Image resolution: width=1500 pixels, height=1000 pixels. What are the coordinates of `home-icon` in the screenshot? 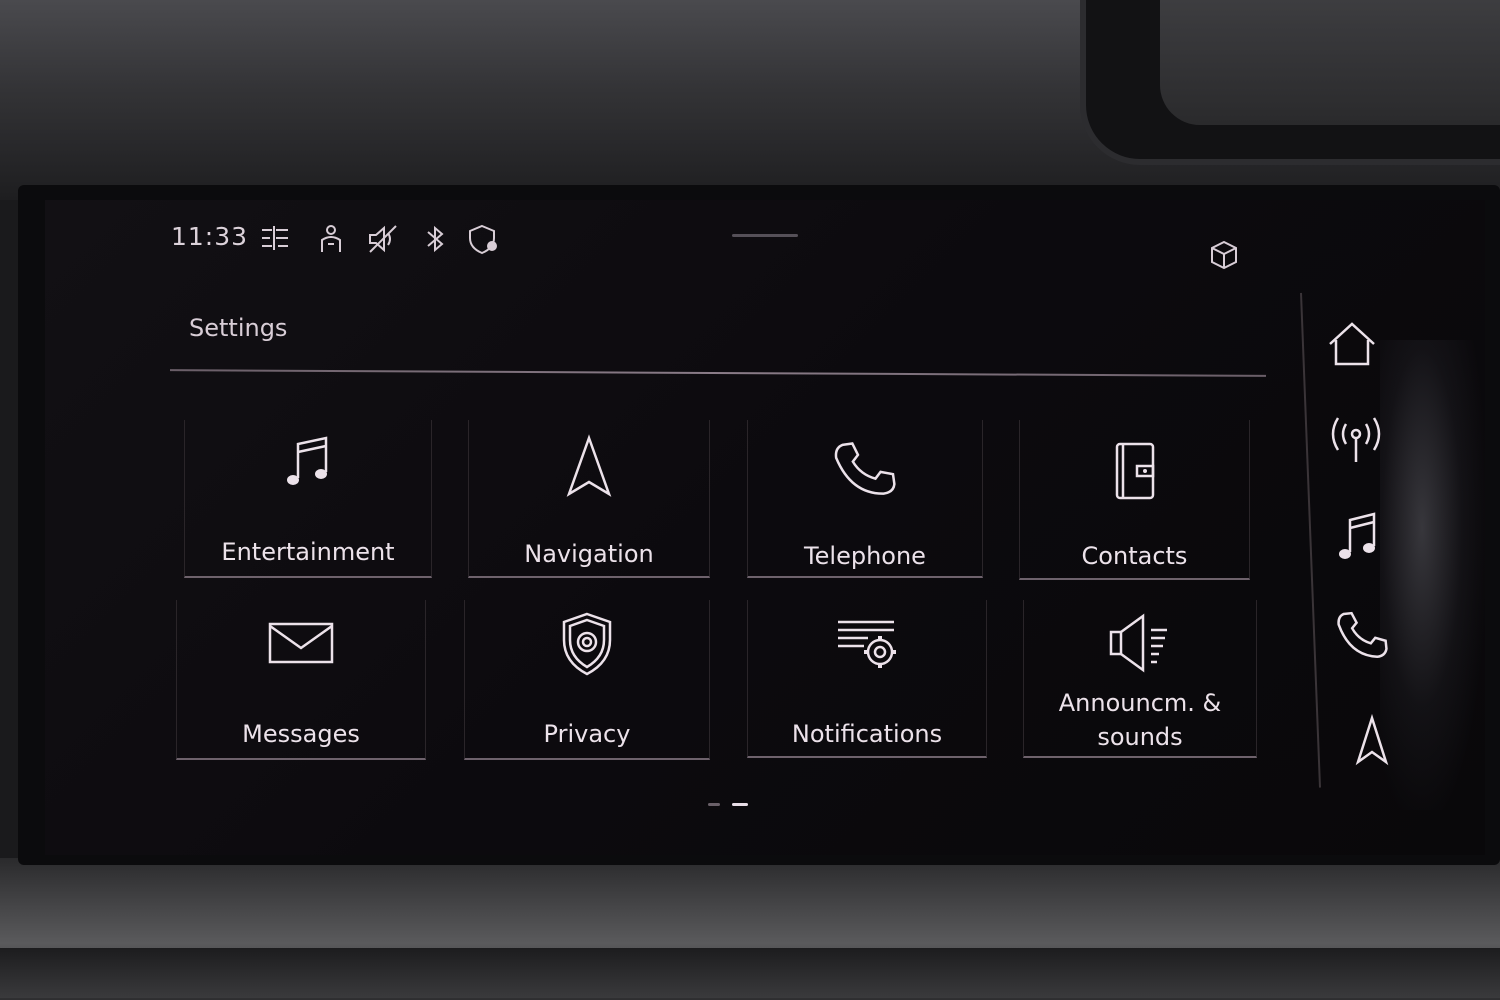 It's located at (1352, 344).